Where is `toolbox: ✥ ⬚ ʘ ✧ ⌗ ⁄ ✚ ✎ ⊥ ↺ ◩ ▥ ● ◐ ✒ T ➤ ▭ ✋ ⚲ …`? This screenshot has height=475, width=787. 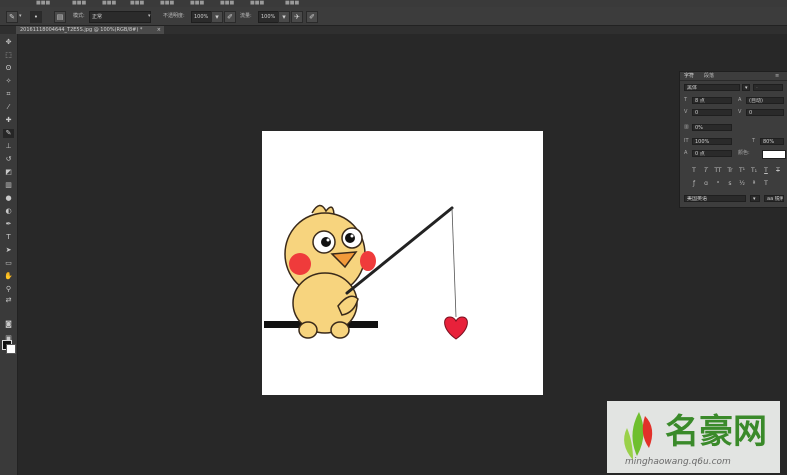 toolbox: ✥ ⬚ ʘ ✧ ⌗ ⁄ ✚ ✎ ⊥ ↺ ◩ ▥ ● ◐ ✒ T ➤ ▭ ✋ ⚲ … is located at coordinates (9, 254).